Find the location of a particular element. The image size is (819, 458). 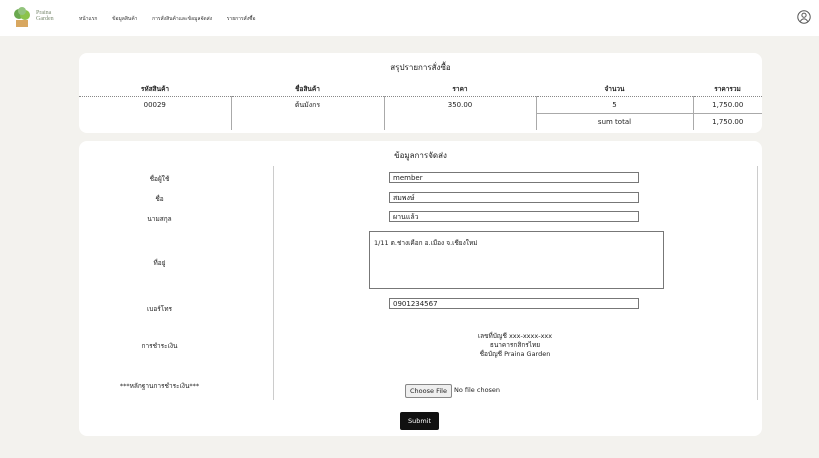

logo-icon is located at coordinates (22, 18).